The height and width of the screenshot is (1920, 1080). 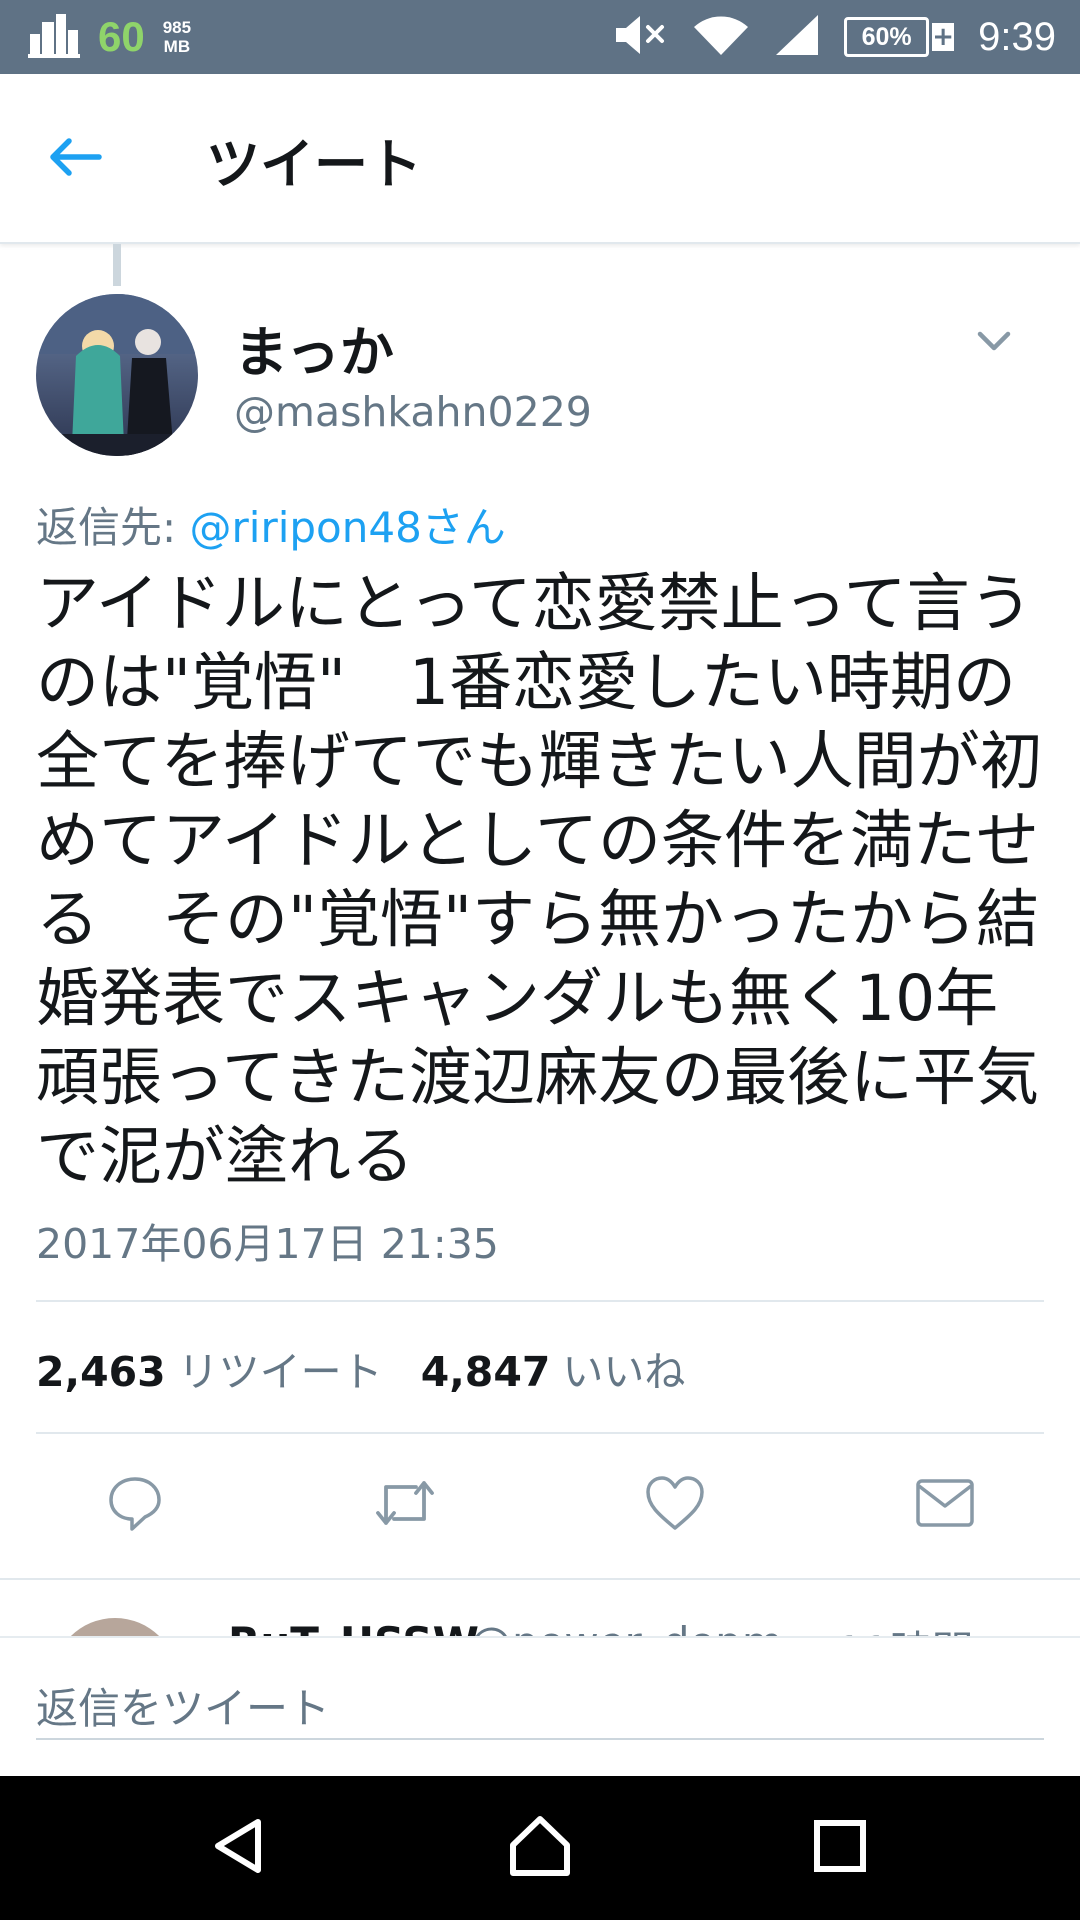 I want to click on retweet-icon, so click(x=405, y=1505).